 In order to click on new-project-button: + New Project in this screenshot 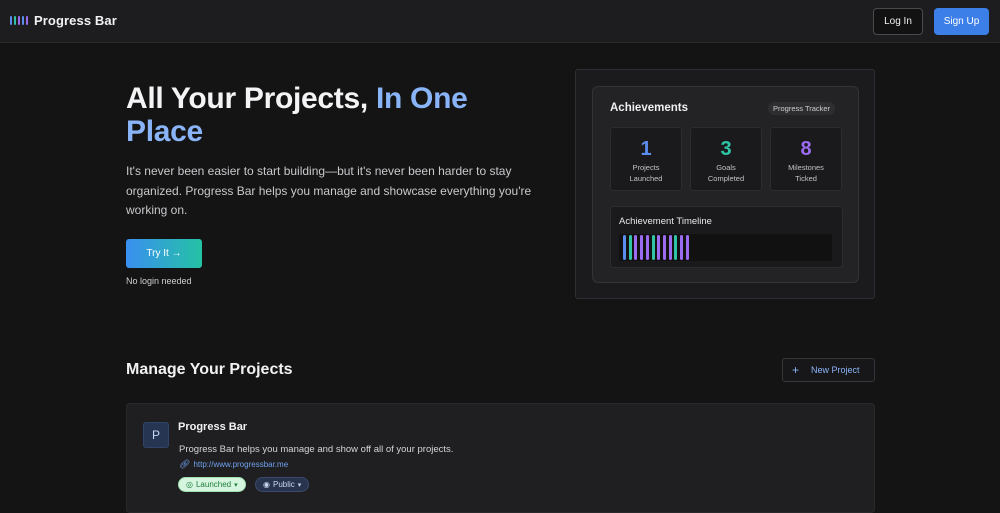, I will do `click(828, 370)`.